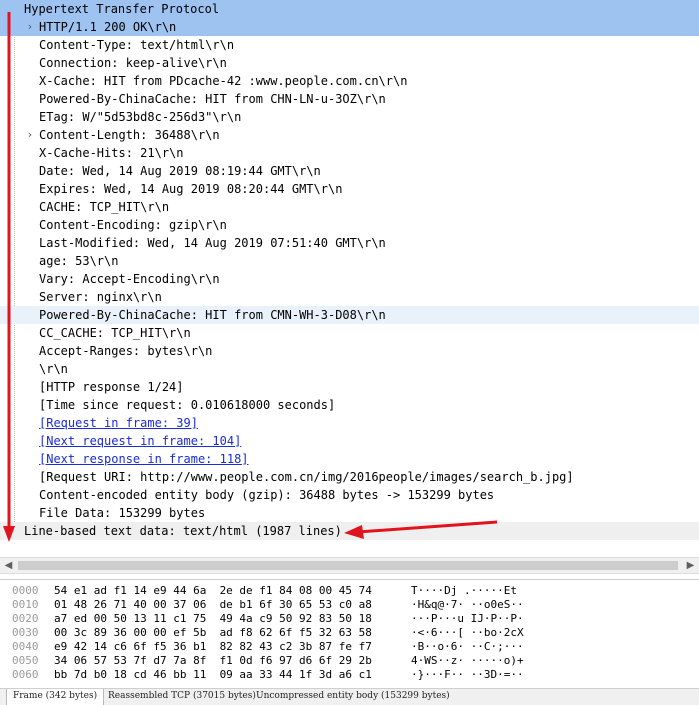 This screenshot has height=705, width=699. What do you see at coordinates (126, 351) in the screenshot?
I see `tree-row-label: Accept-Ranges: bytes\r\n` at bounding box center [126, 351].